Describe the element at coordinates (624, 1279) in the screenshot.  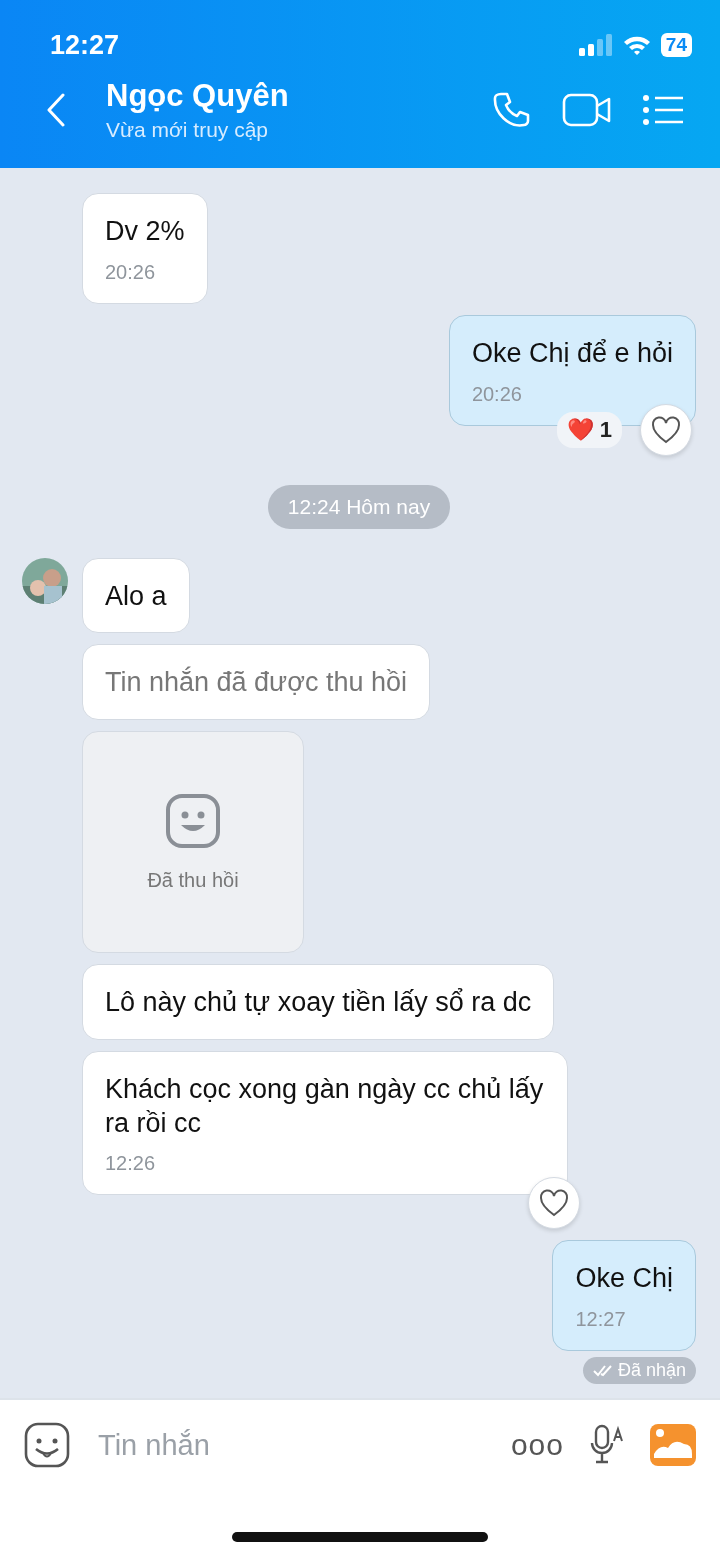
I see `message-text: Oke Chị` at that location.